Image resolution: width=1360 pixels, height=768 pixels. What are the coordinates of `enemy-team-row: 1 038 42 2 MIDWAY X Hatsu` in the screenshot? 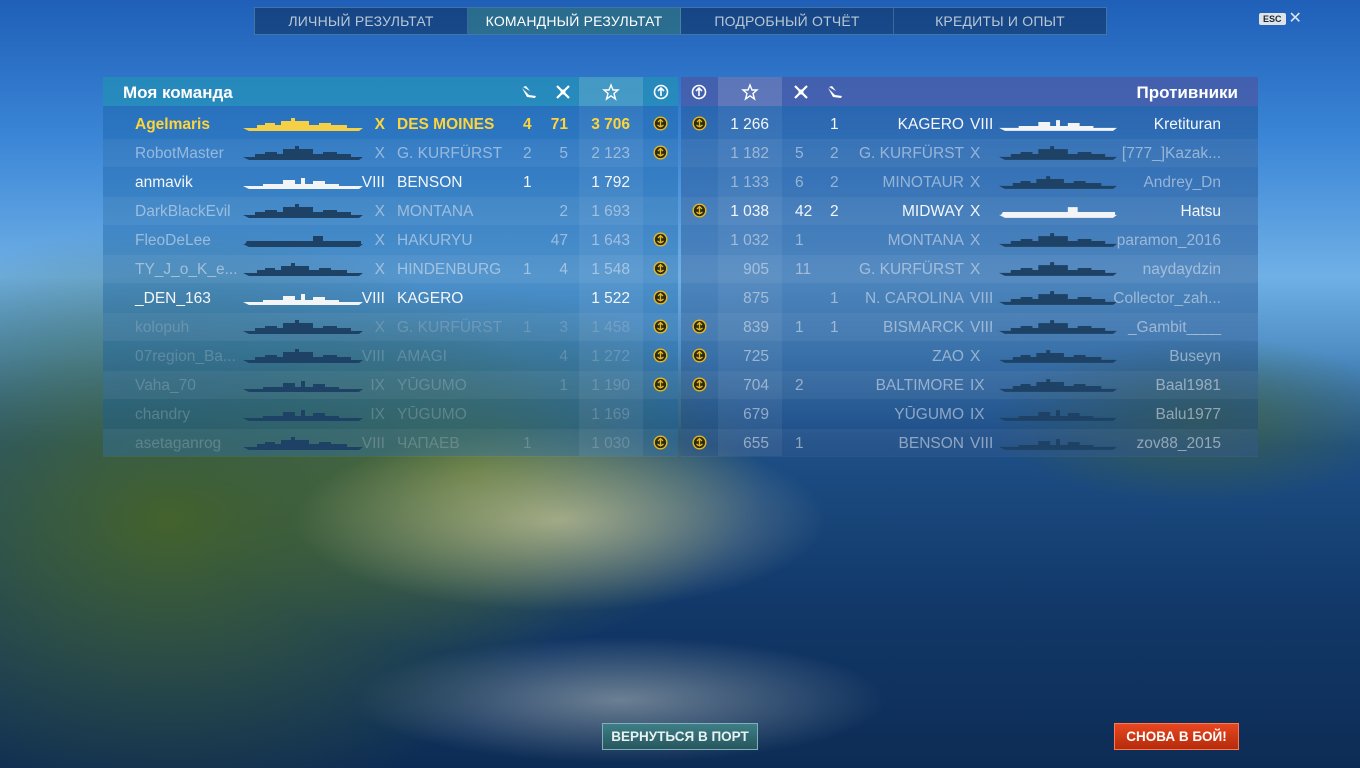 It's located at (969, 211).